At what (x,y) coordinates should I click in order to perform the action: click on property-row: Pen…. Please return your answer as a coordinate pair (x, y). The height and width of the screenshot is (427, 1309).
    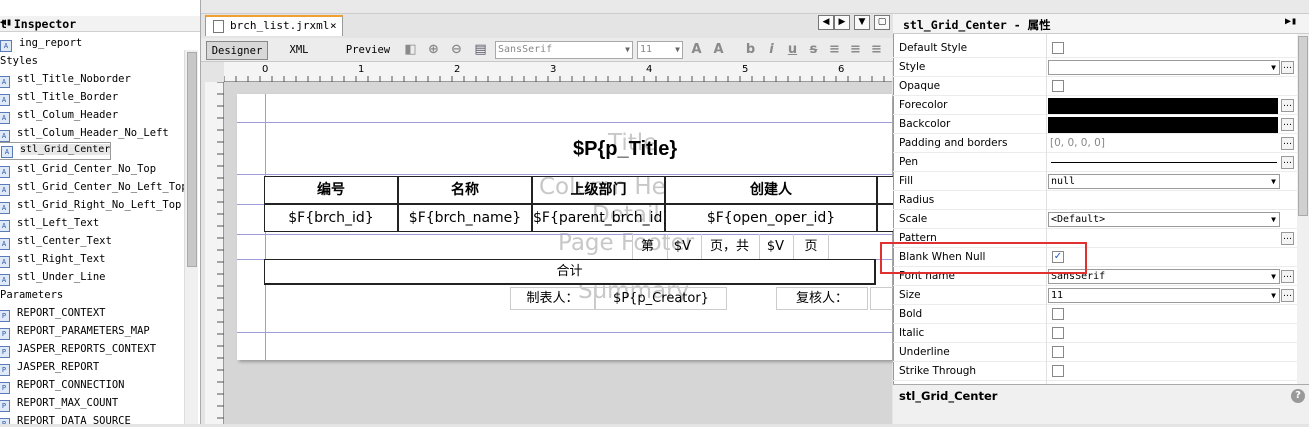
    Looking at the image, I should click on (1095, 162).